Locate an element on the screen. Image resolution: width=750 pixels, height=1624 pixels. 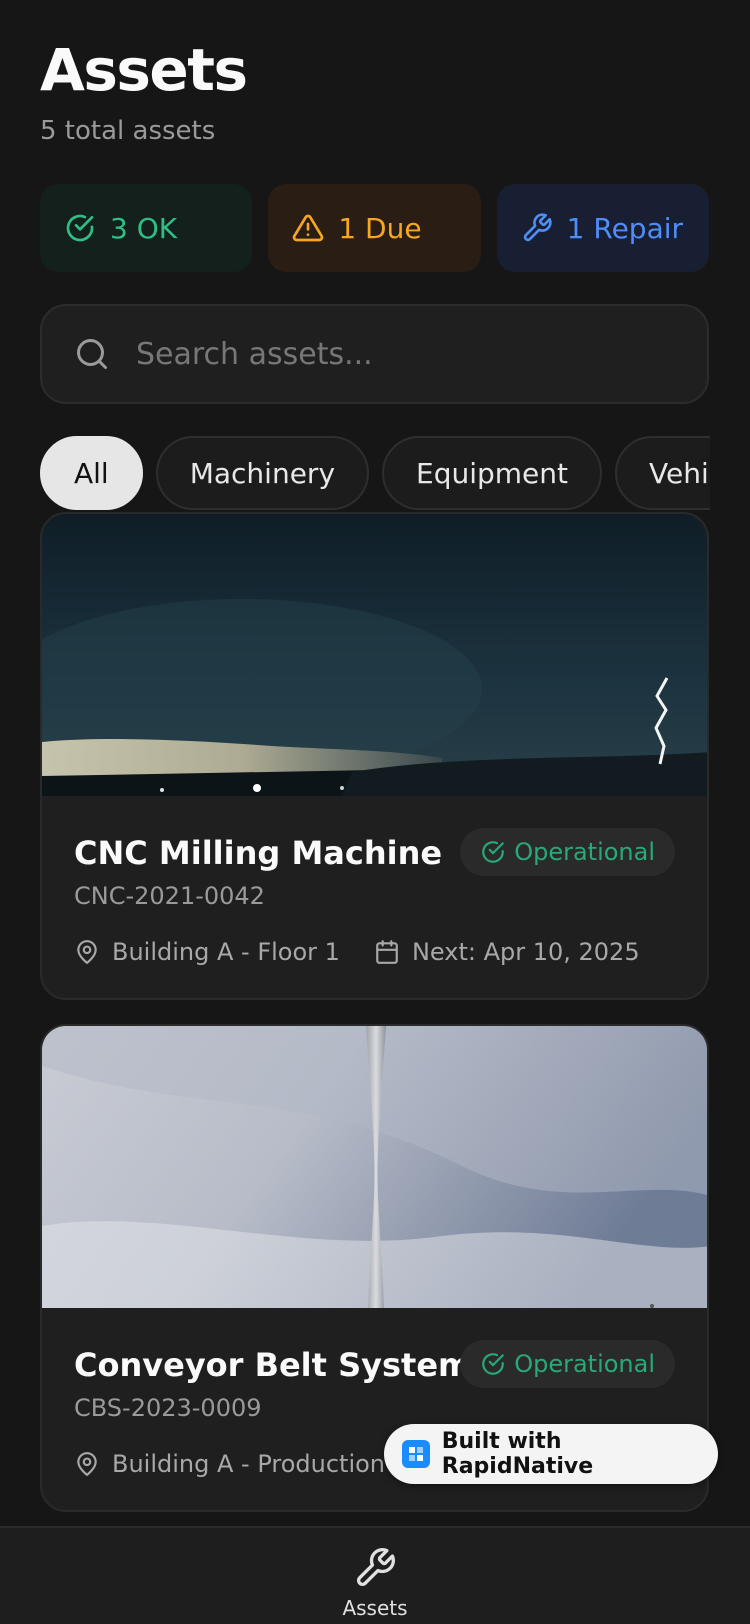
asset-location: Building A - Production L is located at coordinates (240, 1464).